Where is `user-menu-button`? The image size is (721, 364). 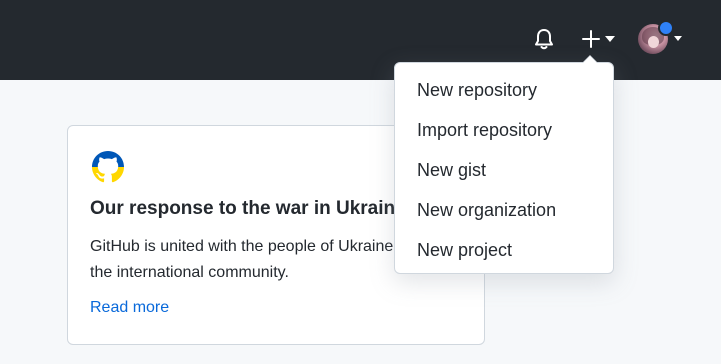 user-menu-button is located at coordinates (661, 38).